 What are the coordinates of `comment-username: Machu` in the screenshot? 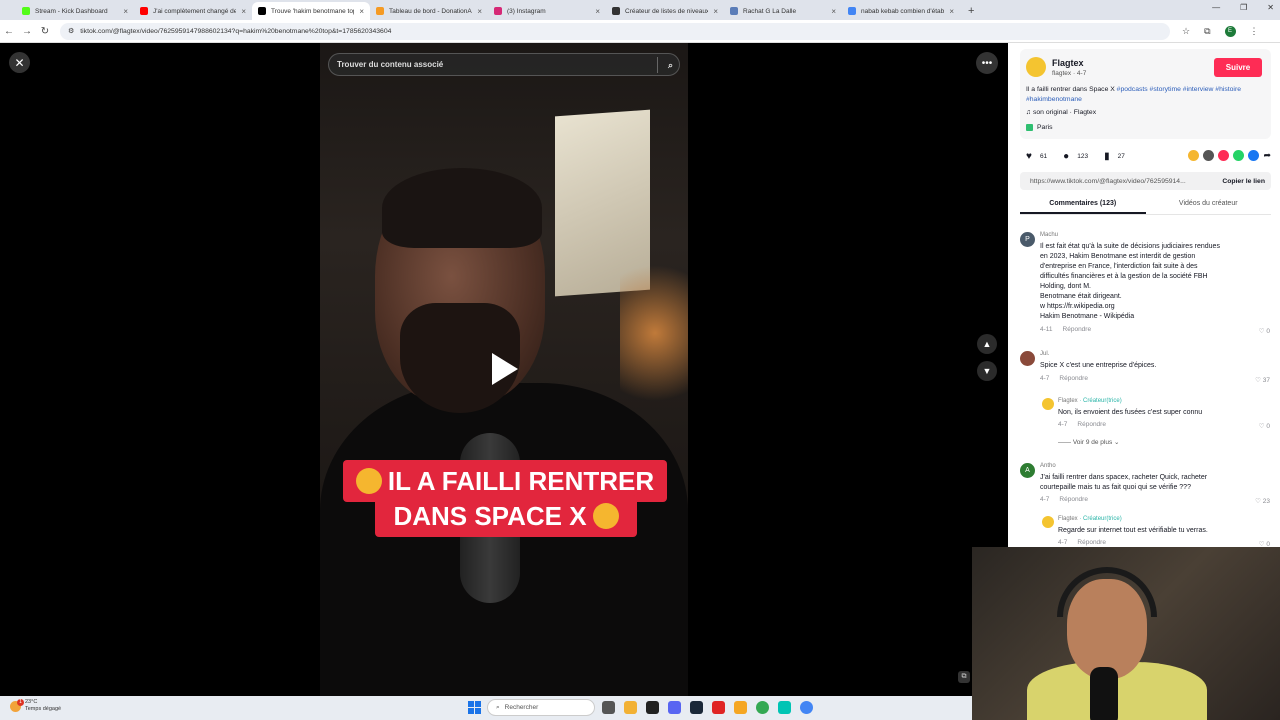 It's located at (1049, 235).